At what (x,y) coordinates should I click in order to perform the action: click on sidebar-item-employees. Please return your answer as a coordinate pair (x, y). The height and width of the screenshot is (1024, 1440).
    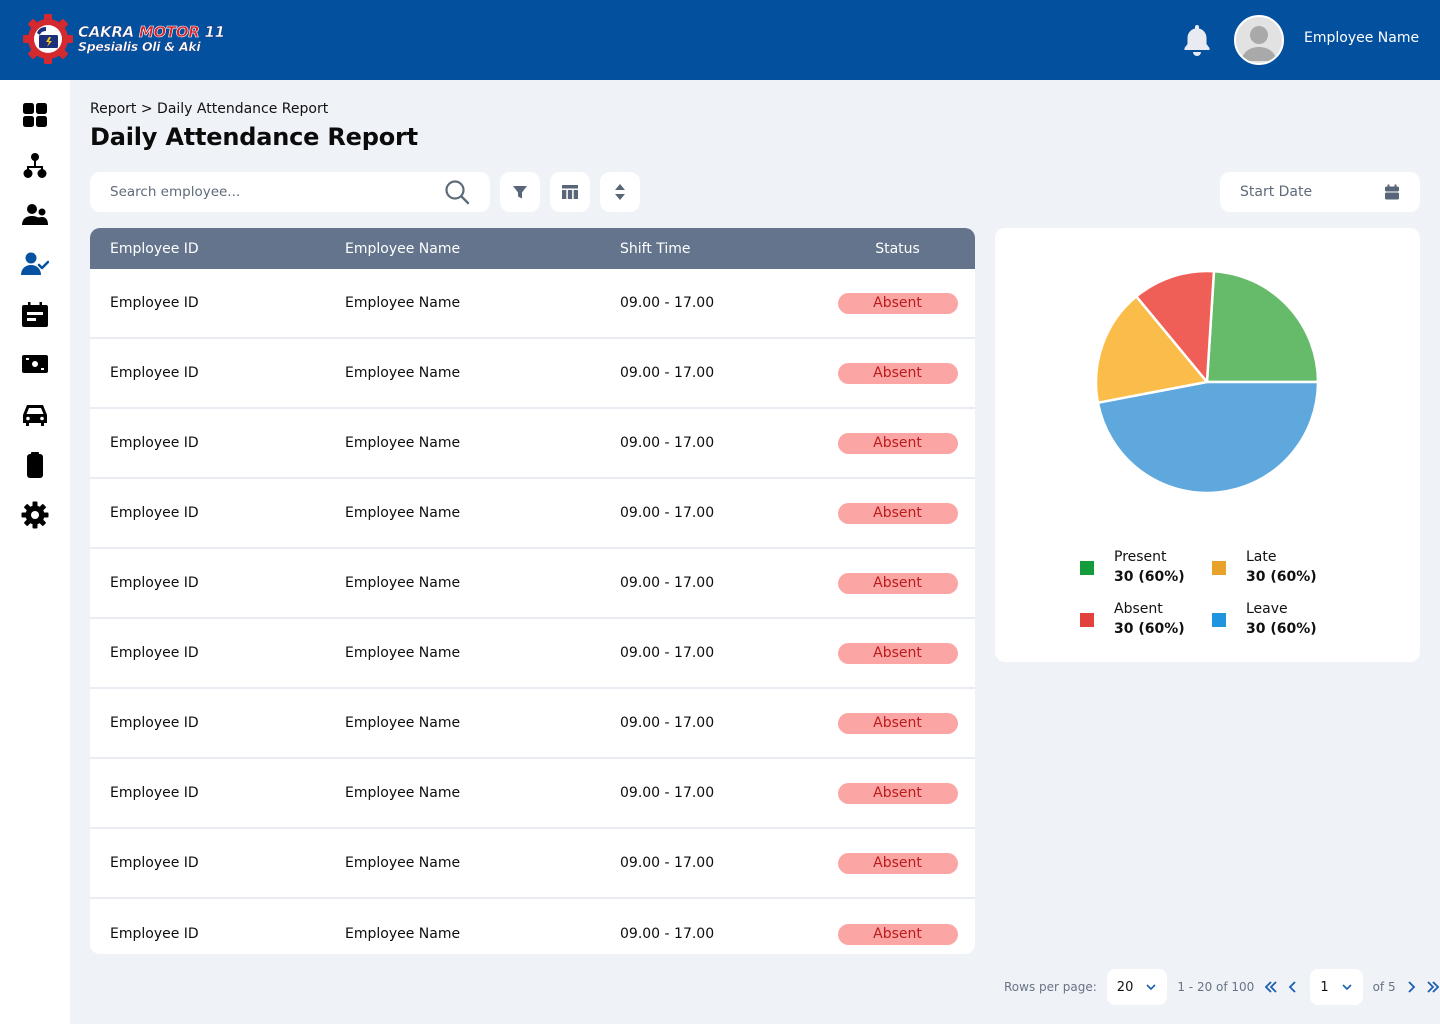
    Looking at the image, I should click on (35, 215).